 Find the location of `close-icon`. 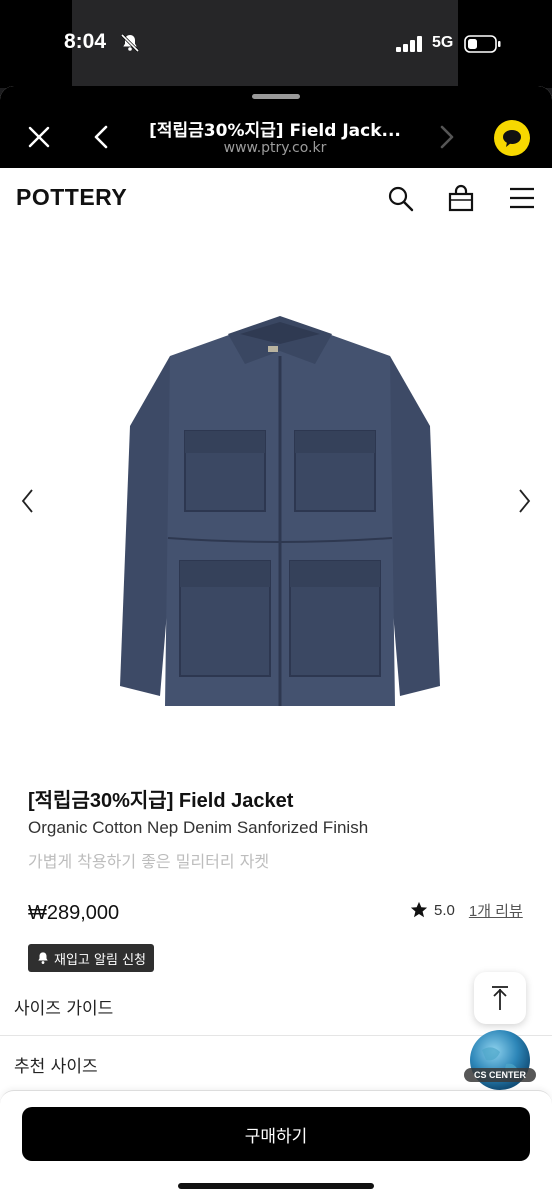

close-icon is located at coordinates (39, 137).